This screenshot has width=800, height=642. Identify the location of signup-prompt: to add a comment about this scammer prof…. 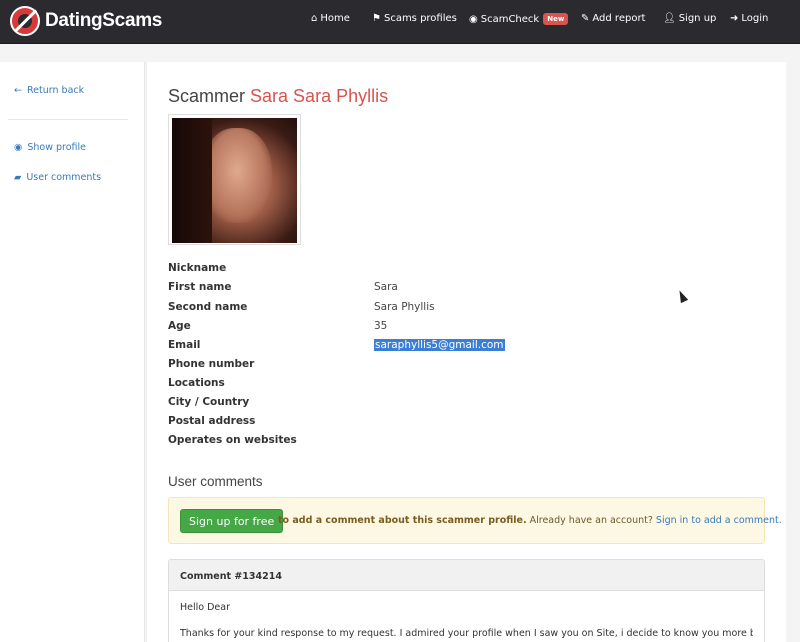
(402, 520).